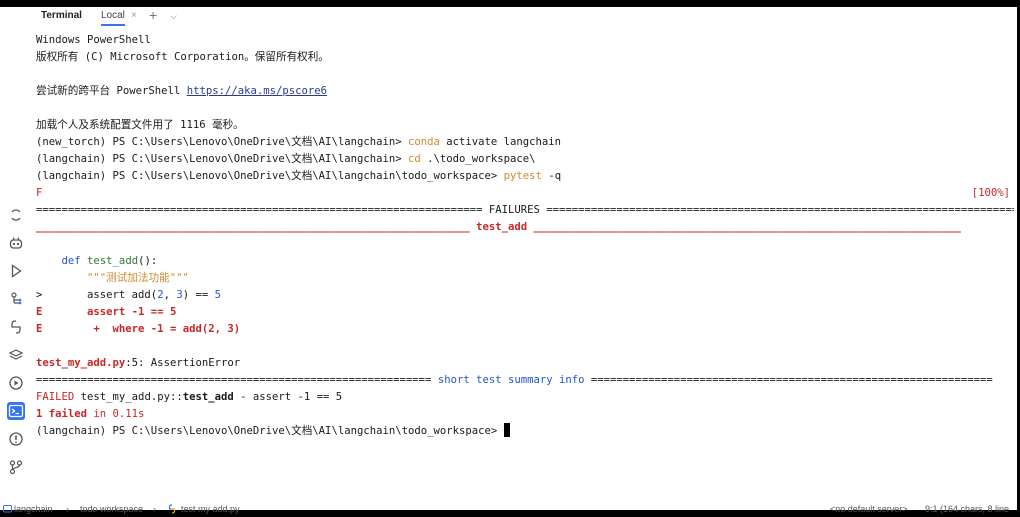 This screenshot has width=1020, height=517. I want to click on python-file-icon, so click(172, 510).